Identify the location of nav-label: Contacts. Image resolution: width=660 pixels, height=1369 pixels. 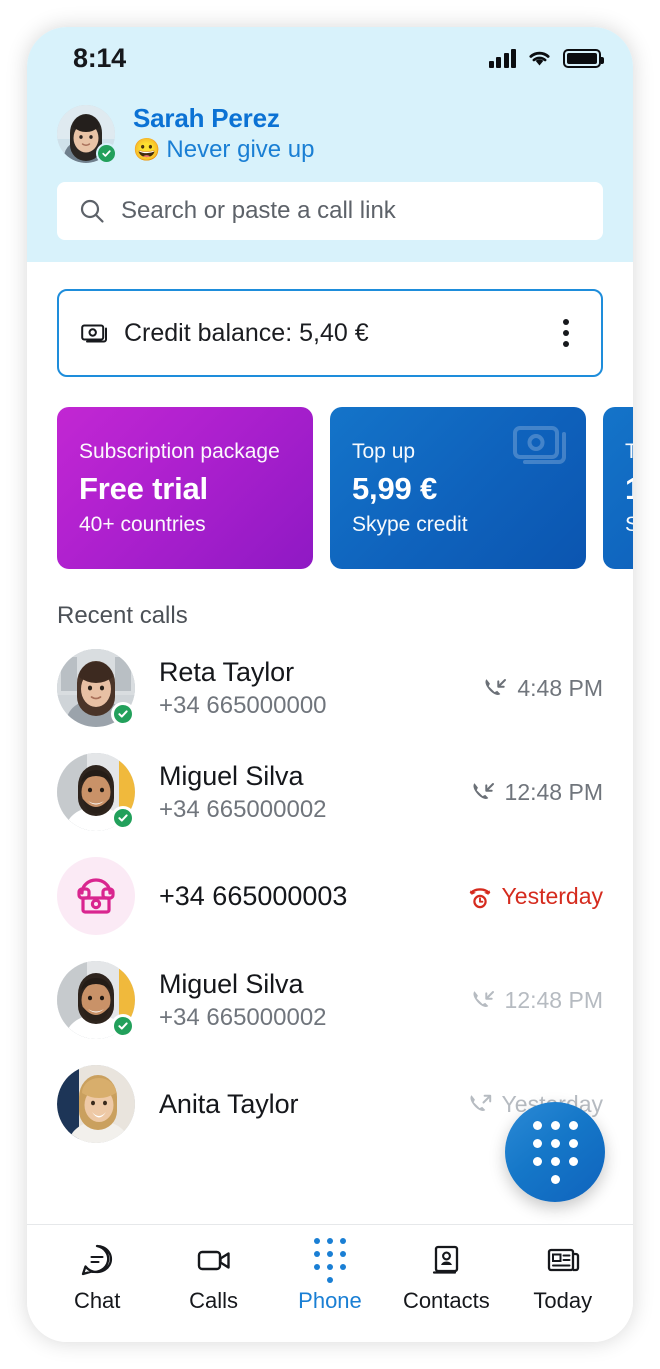
(446, 1300).